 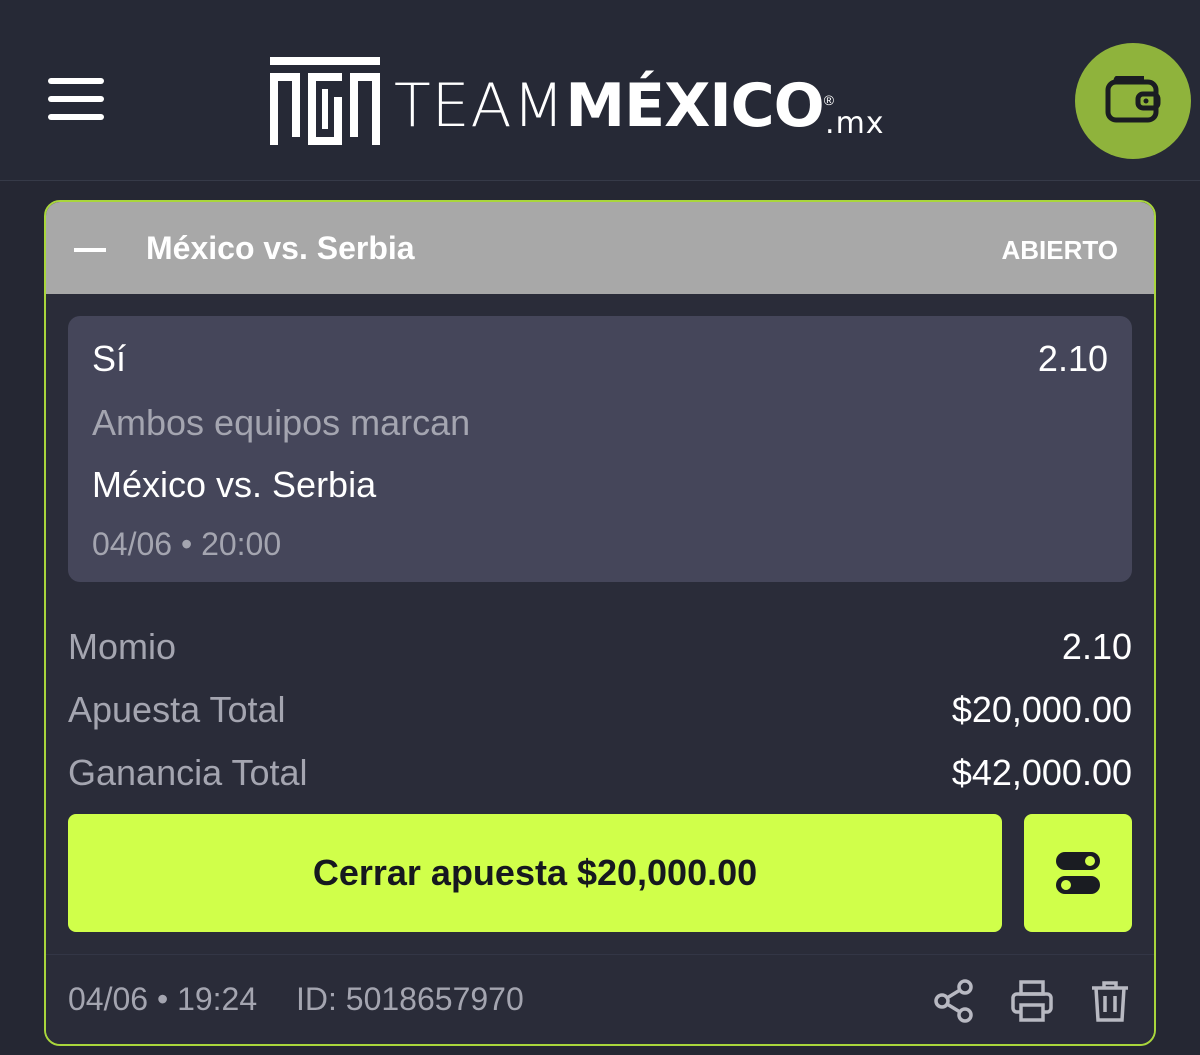 I want to click on bet-id: ID: 5018657970, so click(x=410, y=999).